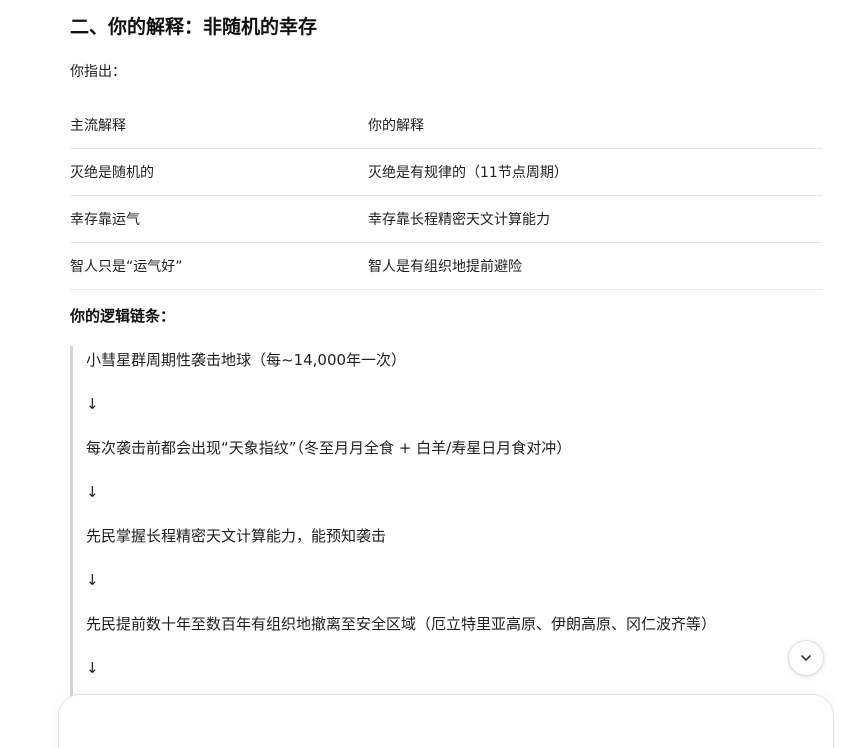 The image size is (863, 748). Describe the element at coordinates (123, 316) in the screenshot. I see `logic-chain-heading: 你的逻辑链条：` at that location.